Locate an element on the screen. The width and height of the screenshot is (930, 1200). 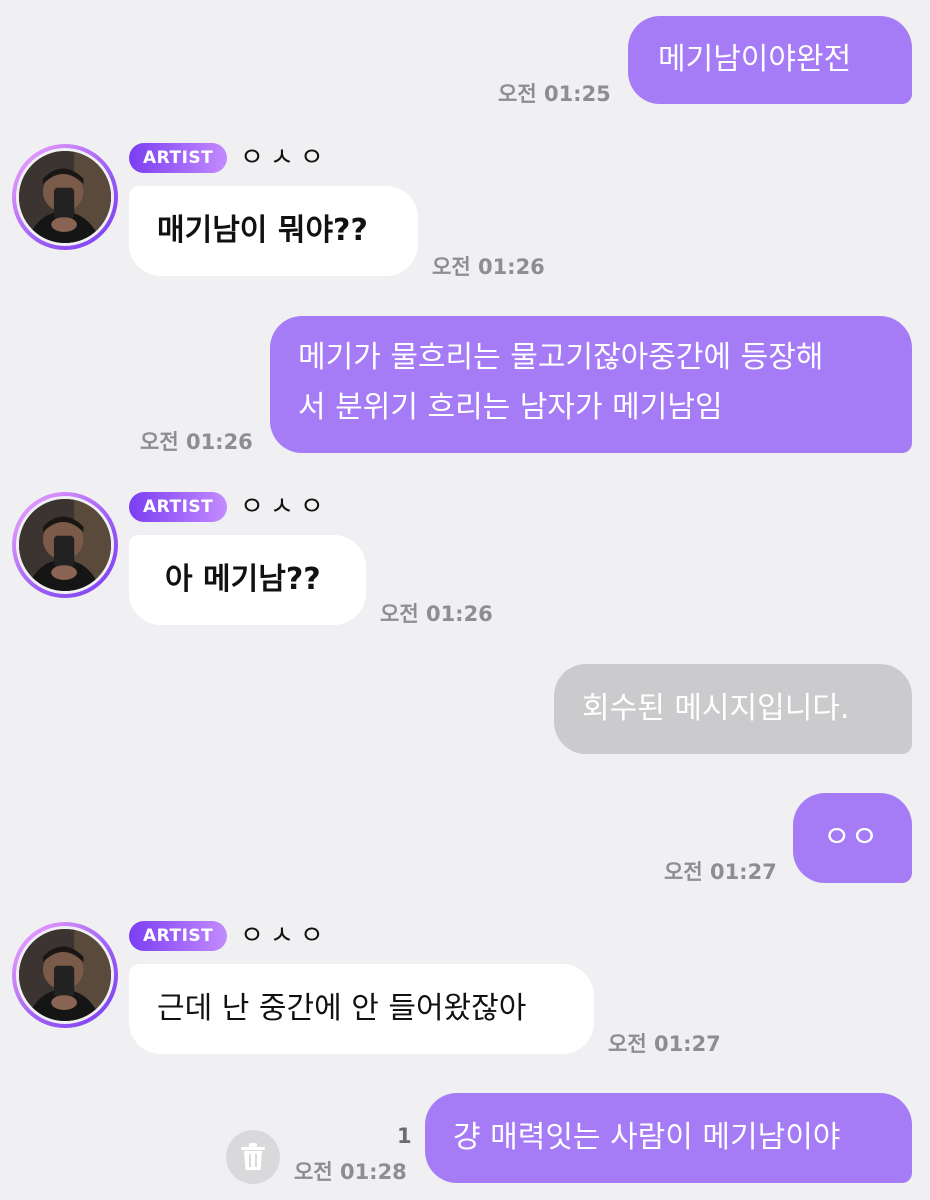
outgoing-message: 걍 매력잇는 사람이 메기남이야 is located at coordinates (668, 1138).